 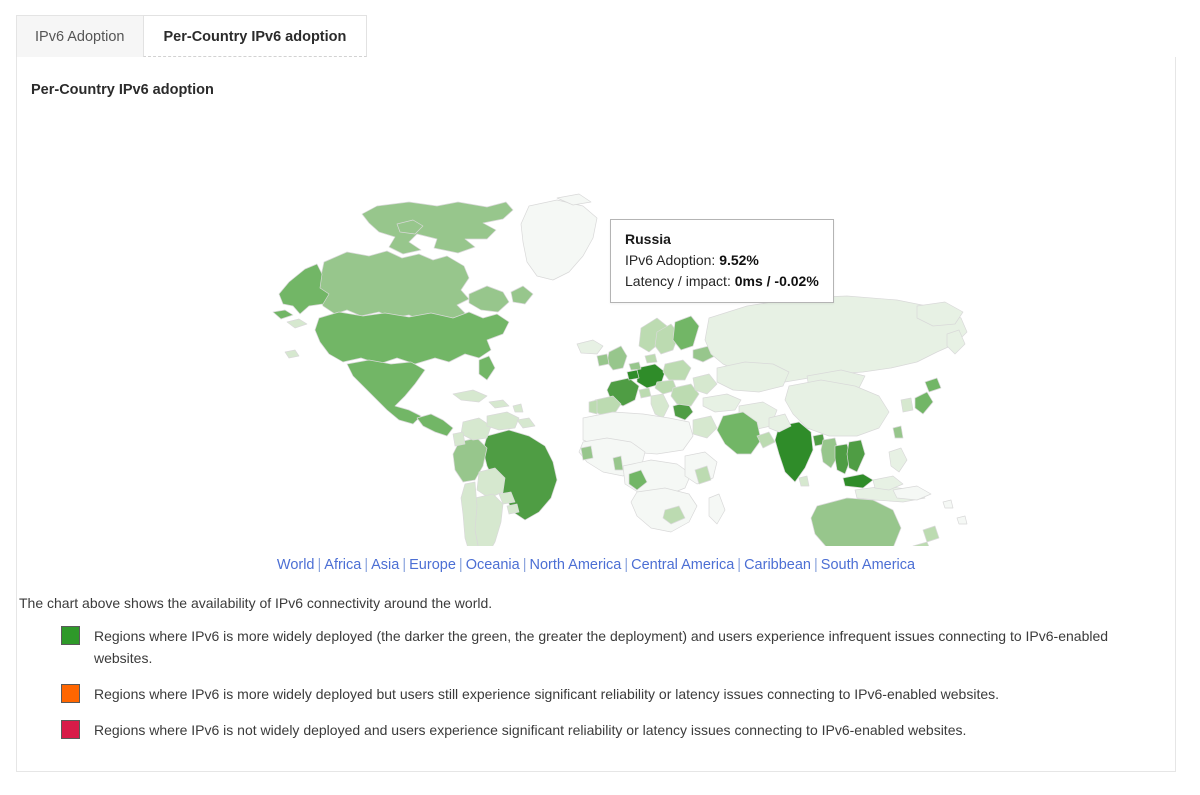 I want to click on legend-swatch-orange-icon, so click(x=70, y=693).